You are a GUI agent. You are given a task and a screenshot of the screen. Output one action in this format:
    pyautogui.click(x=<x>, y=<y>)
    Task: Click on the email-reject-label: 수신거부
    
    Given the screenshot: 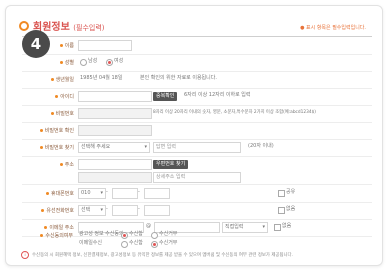 What is the action you would take?
    pyautogui.click(x=168, y=243)
    